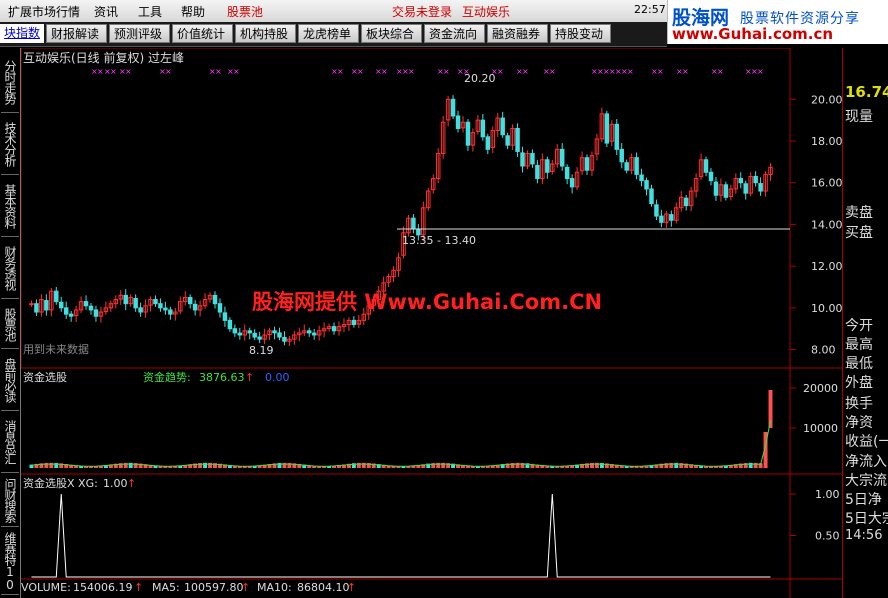 Image resolution: width=888 pixels, height=598 pixels. Describe the element at coordinates (261, 350) in the screenshot. I see `low-price-label: 8.19` at that location.